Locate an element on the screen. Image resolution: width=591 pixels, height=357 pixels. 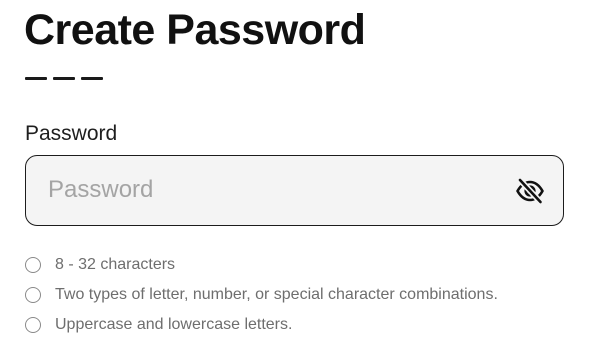
eye-off-icon is located at coordinates (530, 191).